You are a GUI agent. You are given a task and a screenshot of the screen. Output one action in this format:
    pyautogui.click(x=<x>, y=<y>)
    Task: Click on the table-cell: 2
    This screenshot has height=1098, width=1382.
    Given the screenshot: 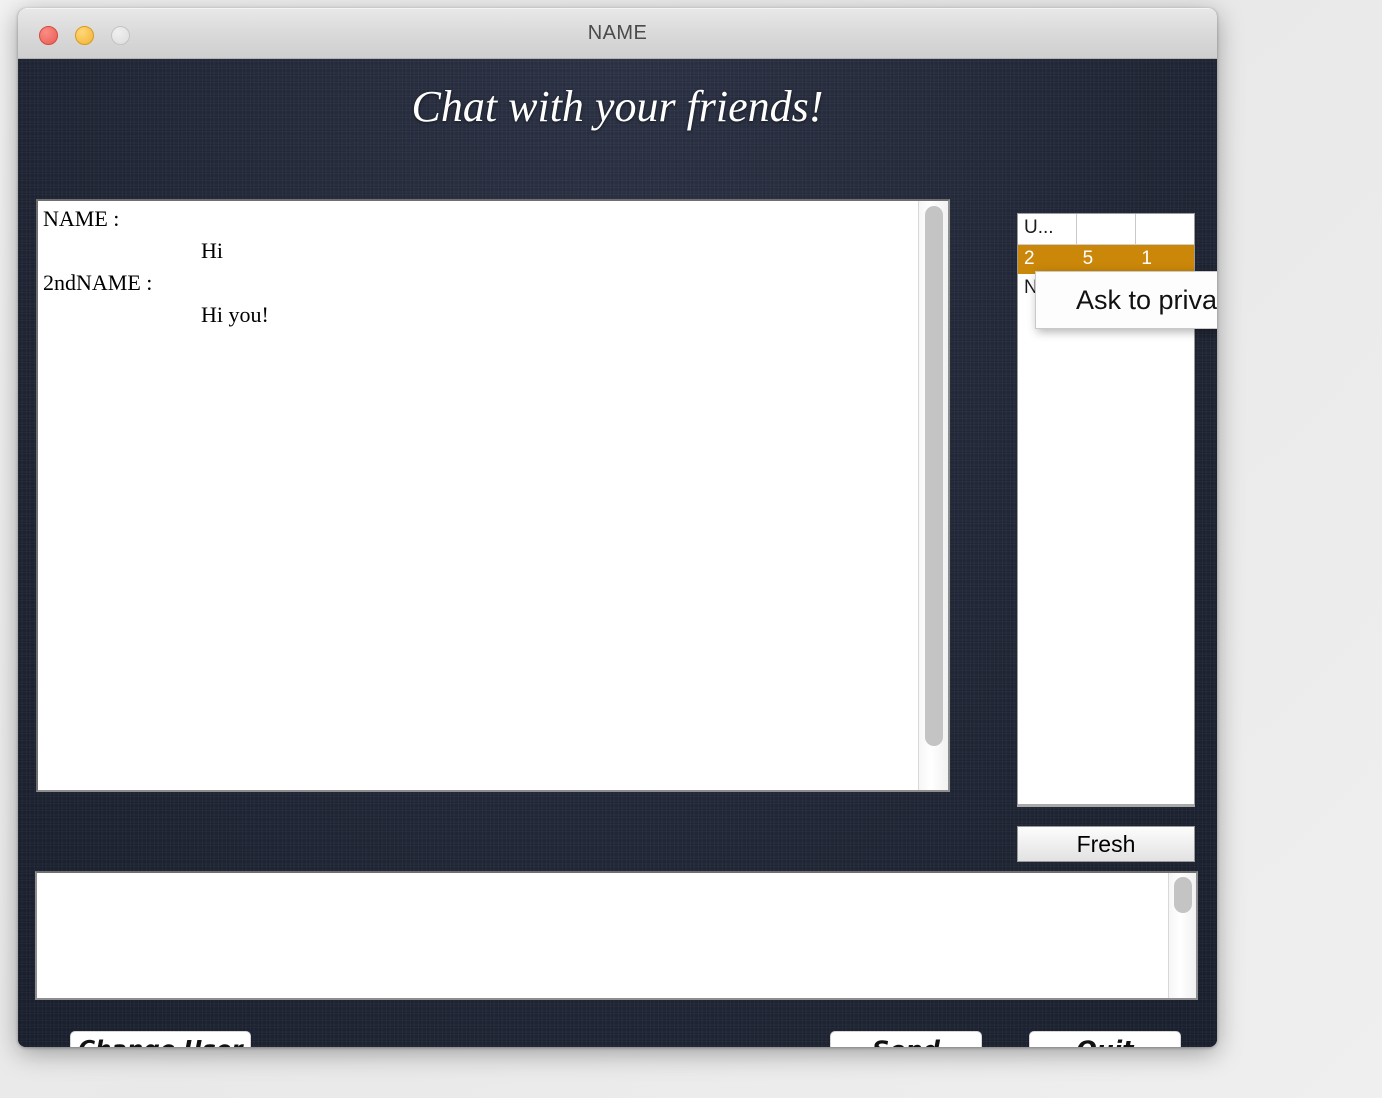 What is the action you would take?
    pyautogui.click(x=1029, y=258)
    